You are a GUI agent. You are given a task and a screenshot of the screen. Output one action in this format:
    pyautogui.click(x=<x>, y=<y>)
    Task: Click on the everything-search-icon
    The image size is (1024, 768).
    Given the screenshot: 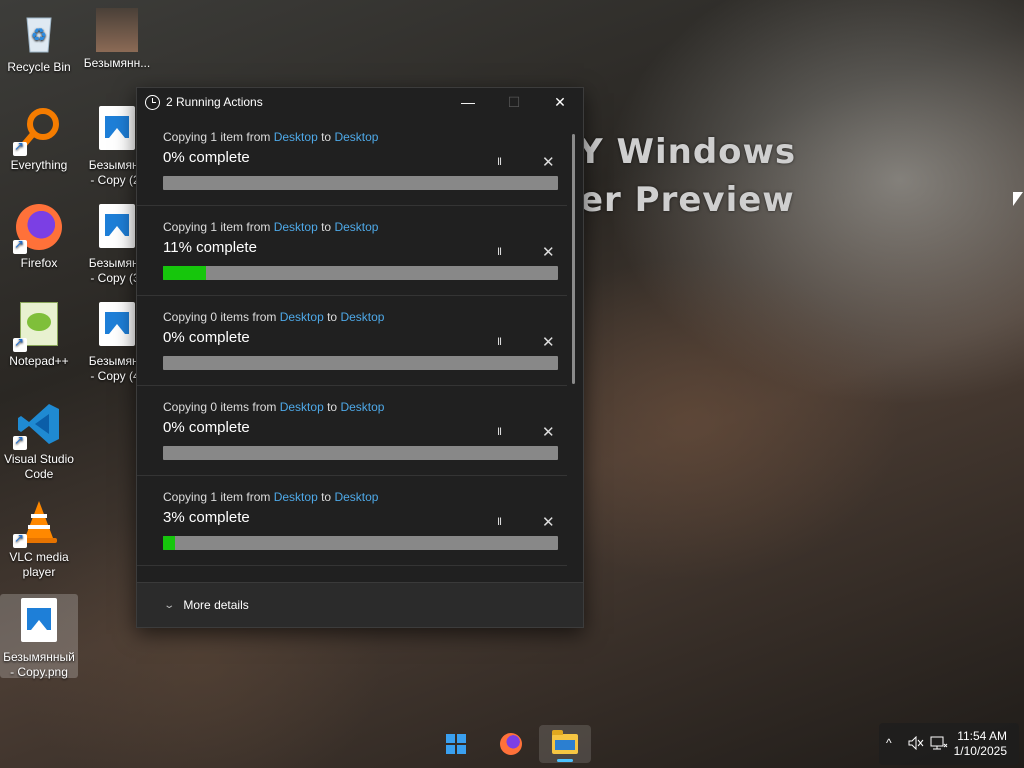 What is the action you would take?
    pyautogui.click(x=38, y=131)
    